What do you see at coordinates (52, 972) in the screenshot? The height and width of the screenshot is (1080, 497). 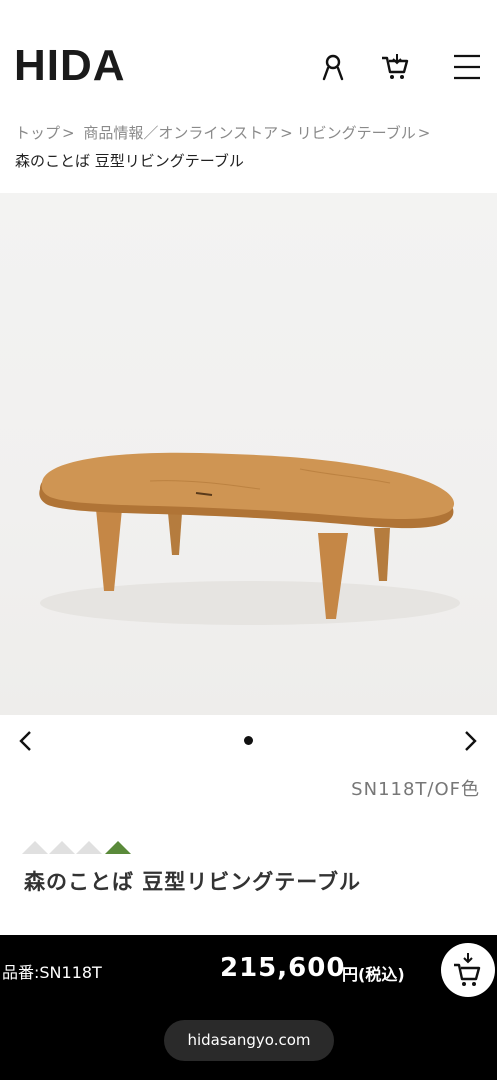 I see `sku-label: 品番:SN118T` at bounding box center [52, 972].